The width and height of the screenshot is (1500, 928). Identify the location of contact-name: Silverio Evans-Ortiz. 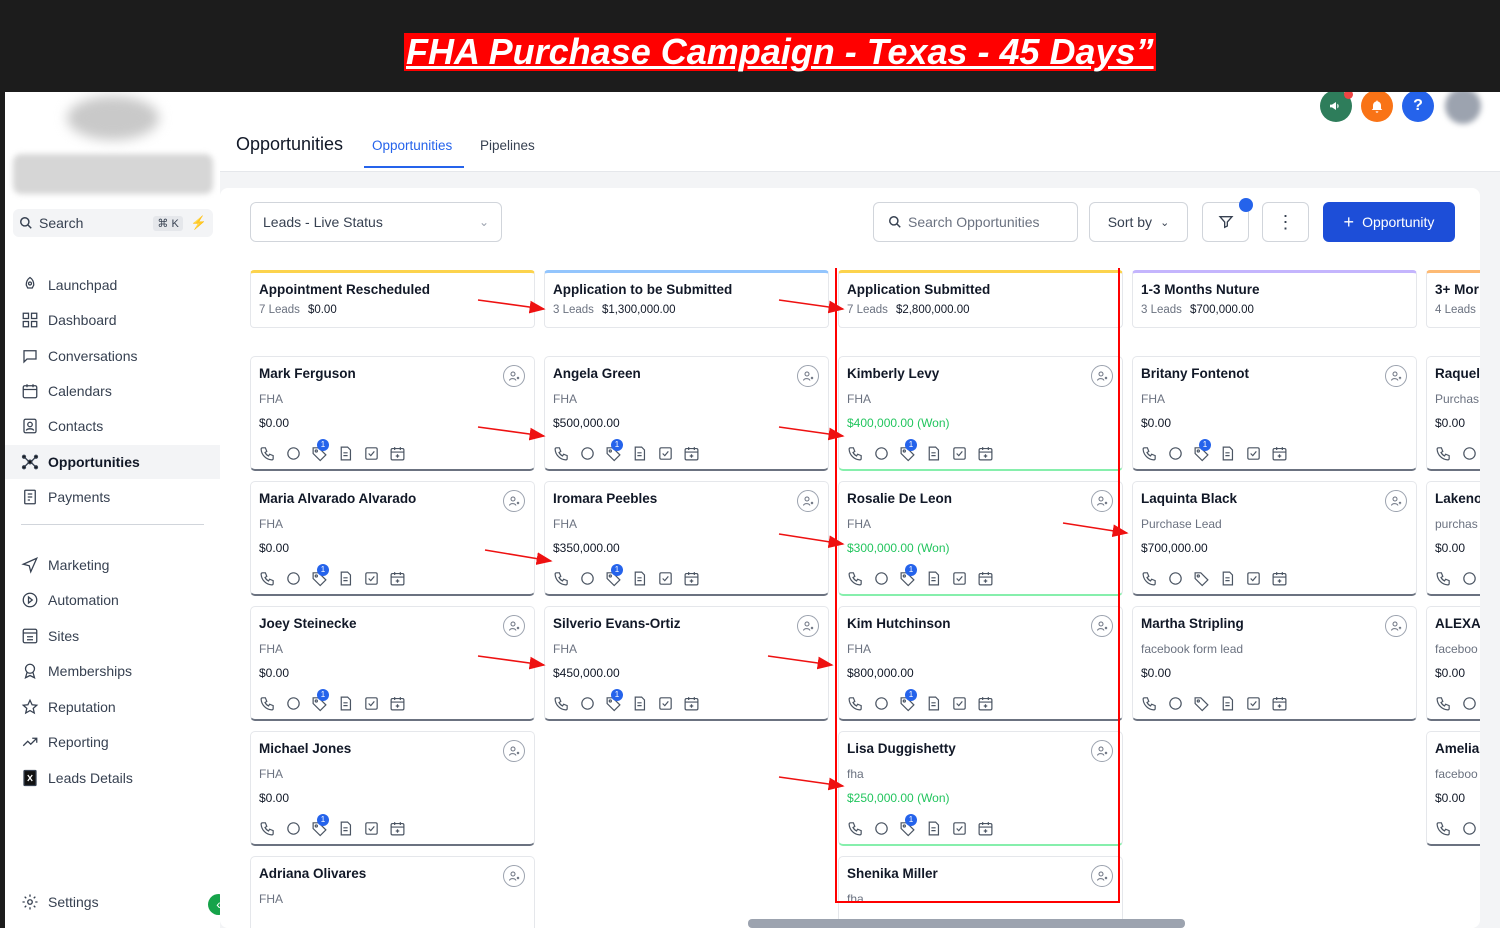
(686, 623).